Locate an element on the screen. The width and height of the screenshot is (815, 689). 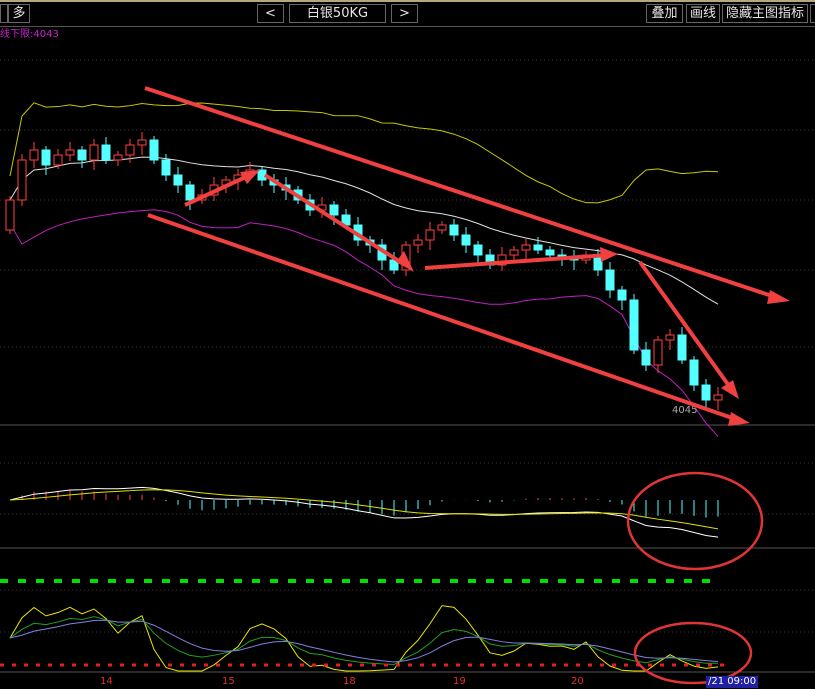
kdj-pane is located at coordinates (364, 638).